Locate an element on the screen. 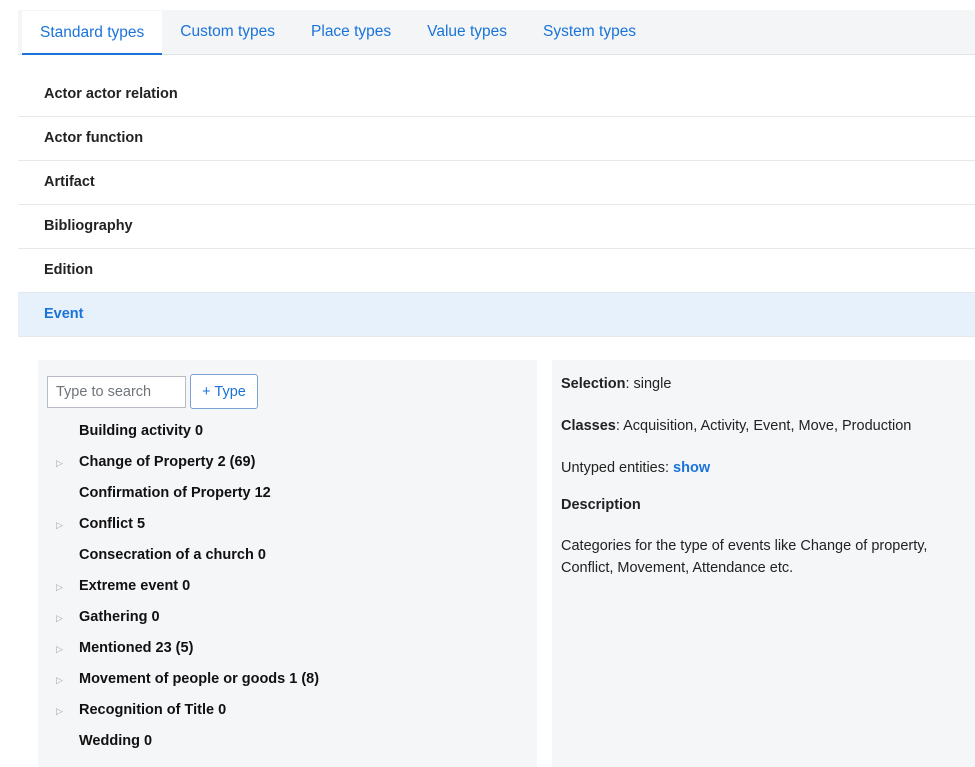 Image resolution: width=975 pixels, height=767 pixels. tree-node-label: Consecration of a church 0 is located at coordinates (172, 555).